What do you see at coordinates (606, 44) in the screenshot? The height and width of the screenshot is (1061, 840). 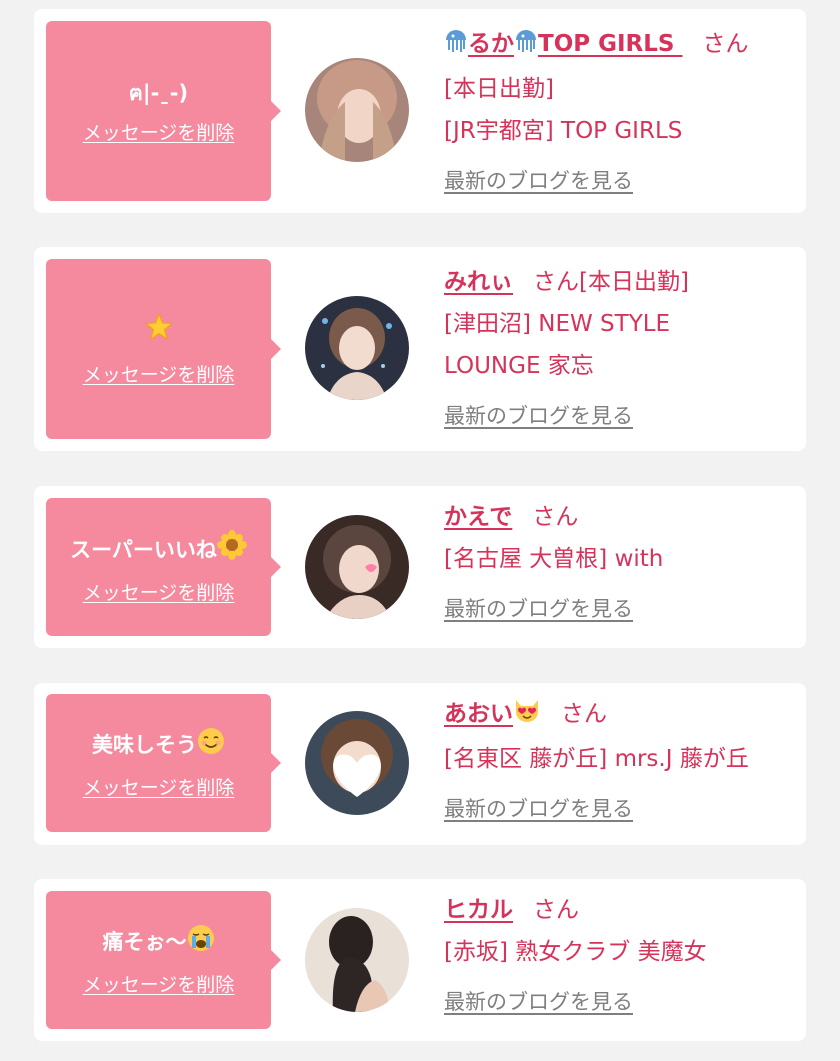 I see `profile-name-suffix: TOP GIRLS` at bounding box center [606, 44].